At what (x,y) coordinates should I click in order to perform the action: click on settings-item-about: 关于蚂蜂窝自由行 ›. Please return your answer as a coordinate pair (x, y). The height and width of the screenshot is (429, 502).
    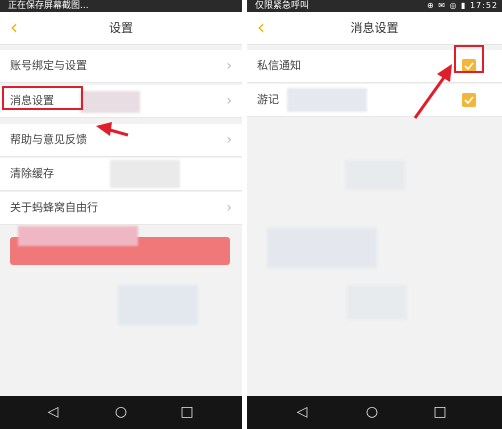
    Looking at the image, I should click on (121, 208).